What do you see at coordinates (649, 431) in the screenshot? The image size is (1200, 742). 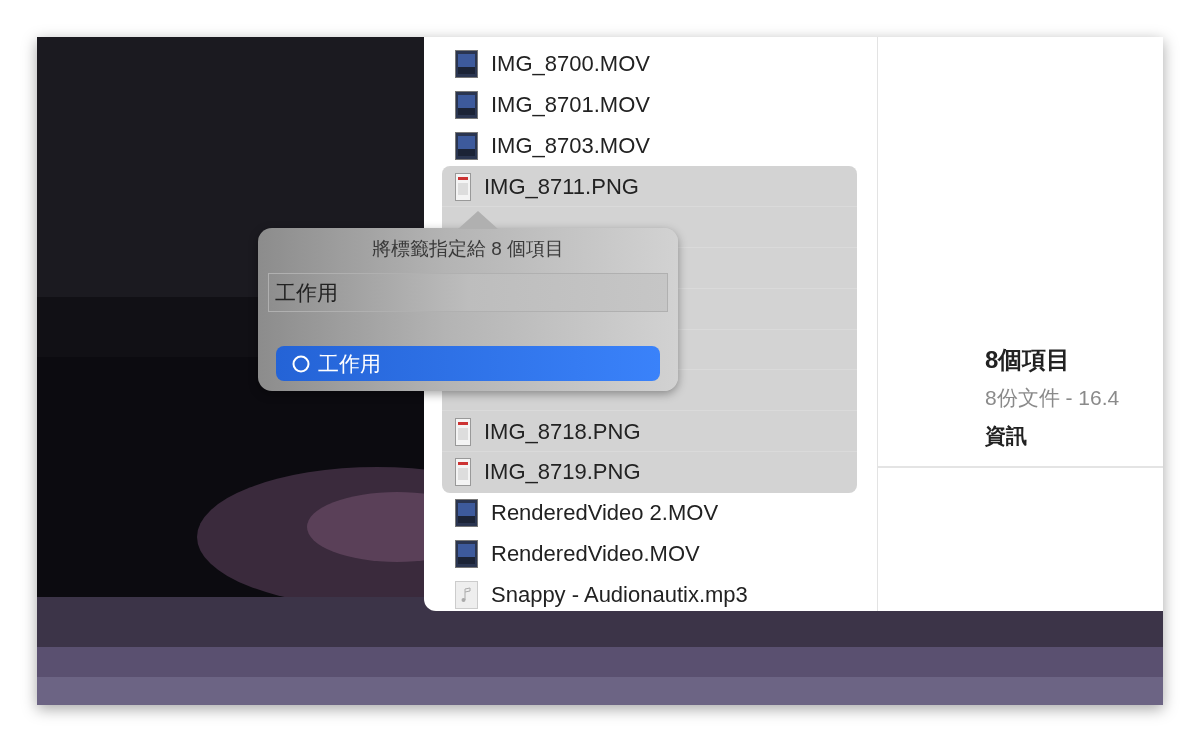 I see `file-row: IMG_8718.PNG` at bounding box center [649, 431].